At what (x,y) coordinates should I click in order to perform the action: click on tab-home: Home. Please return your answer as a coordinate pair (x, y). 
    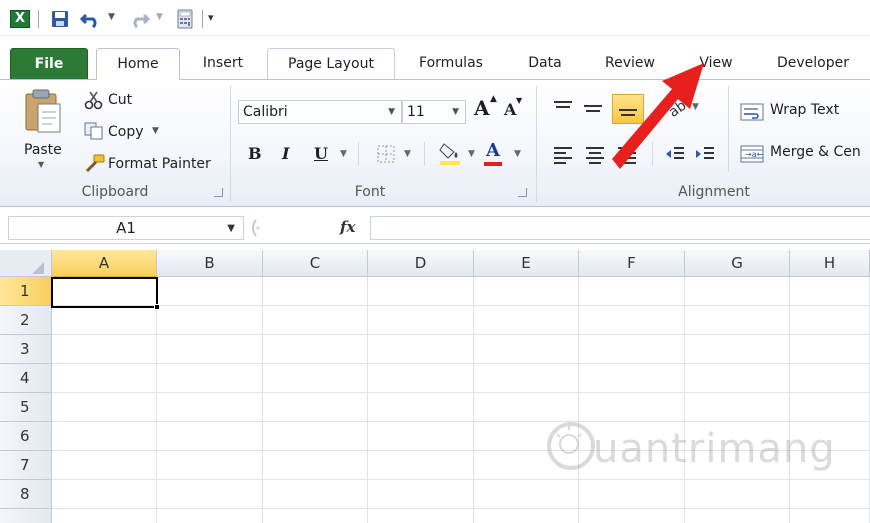
    Looking at the image, I should click on (138, 64).